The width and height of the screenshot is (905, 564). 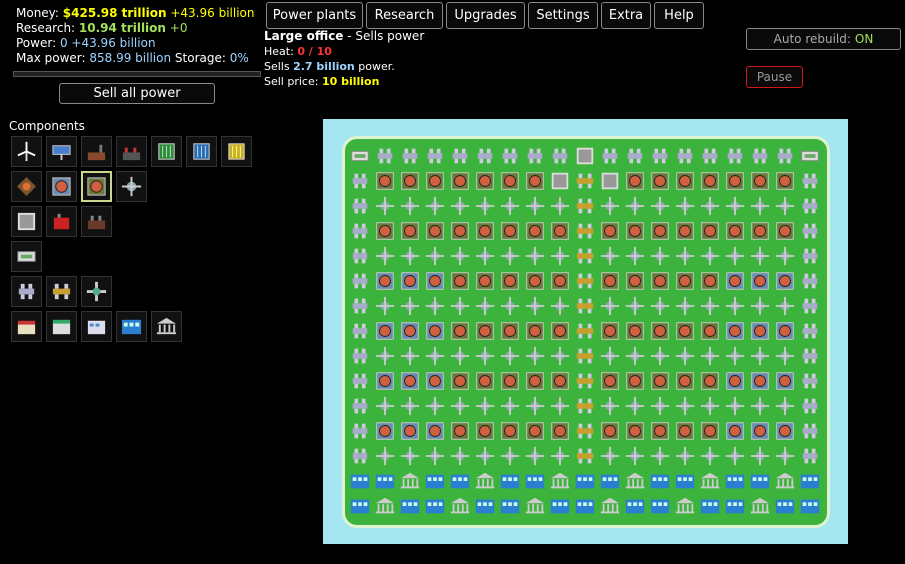 What do you see at coordinates (61, 221) in the screenshot?
I see `component-slot-red-generator` at bounding box center [61, 221].